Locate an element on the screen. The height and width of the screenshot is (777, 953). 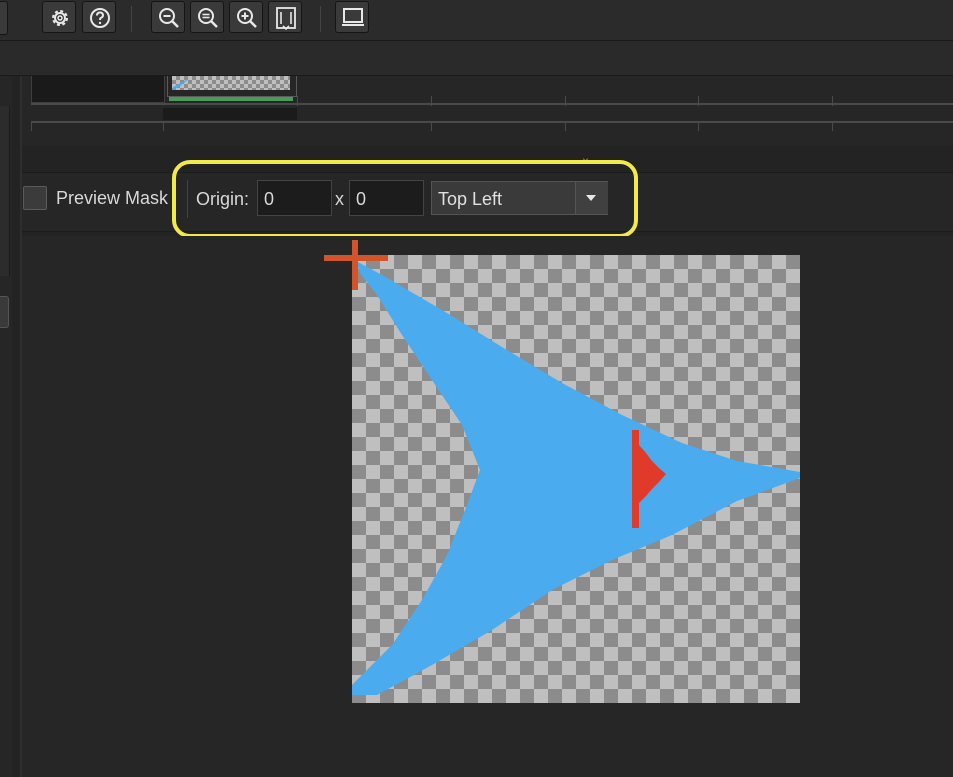
monitor-icon is located at coordinates (353, 17).